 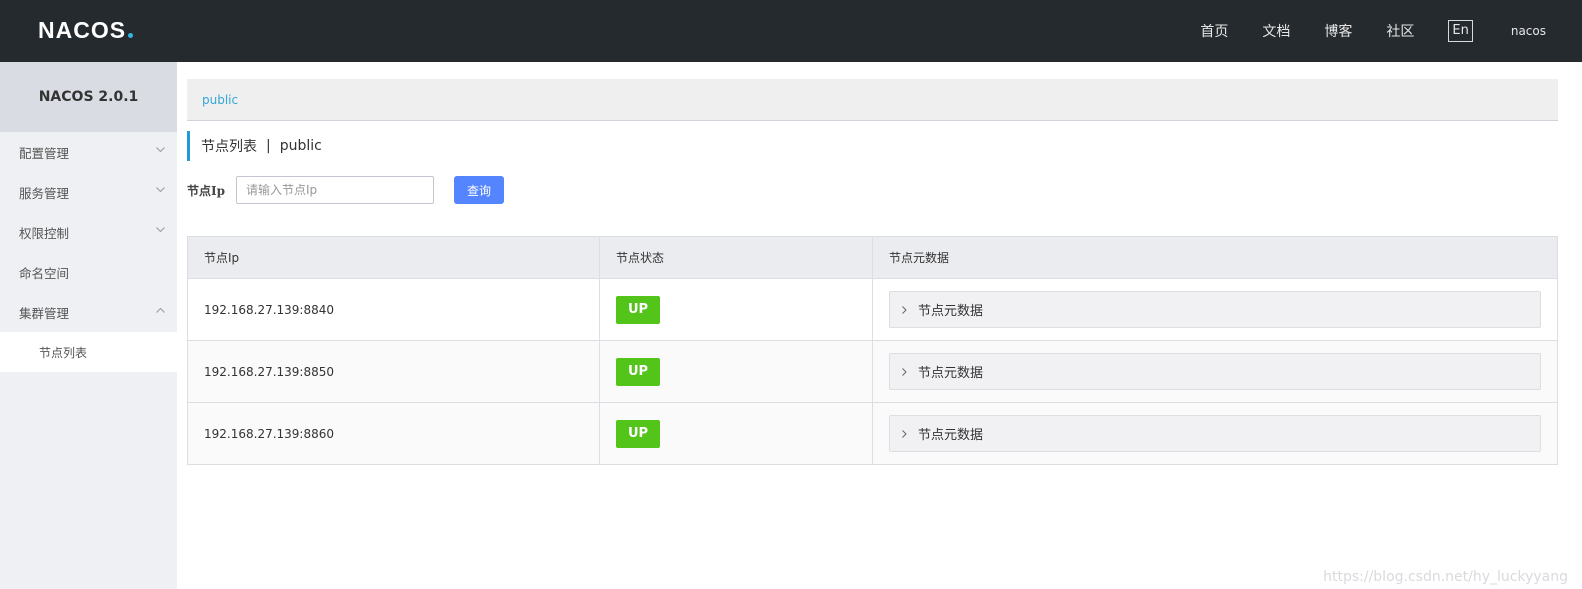 What do you see at coordinates (394, 371) in the screenshot?
I see `node-ip-cell: 192.168.27.139:8850` at bounding box center [394, 371].